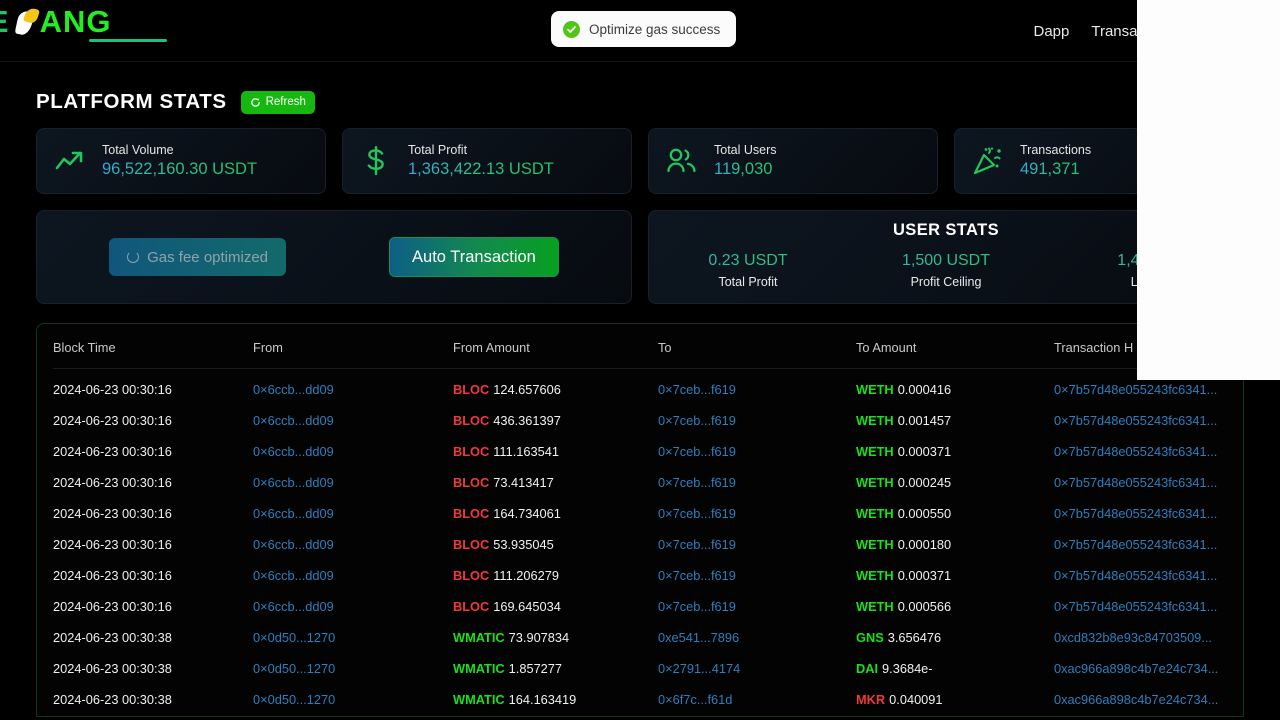 This screenshot has width=1280, height=720. I want to click on stat-label: Total Volume, so click(138, 150).